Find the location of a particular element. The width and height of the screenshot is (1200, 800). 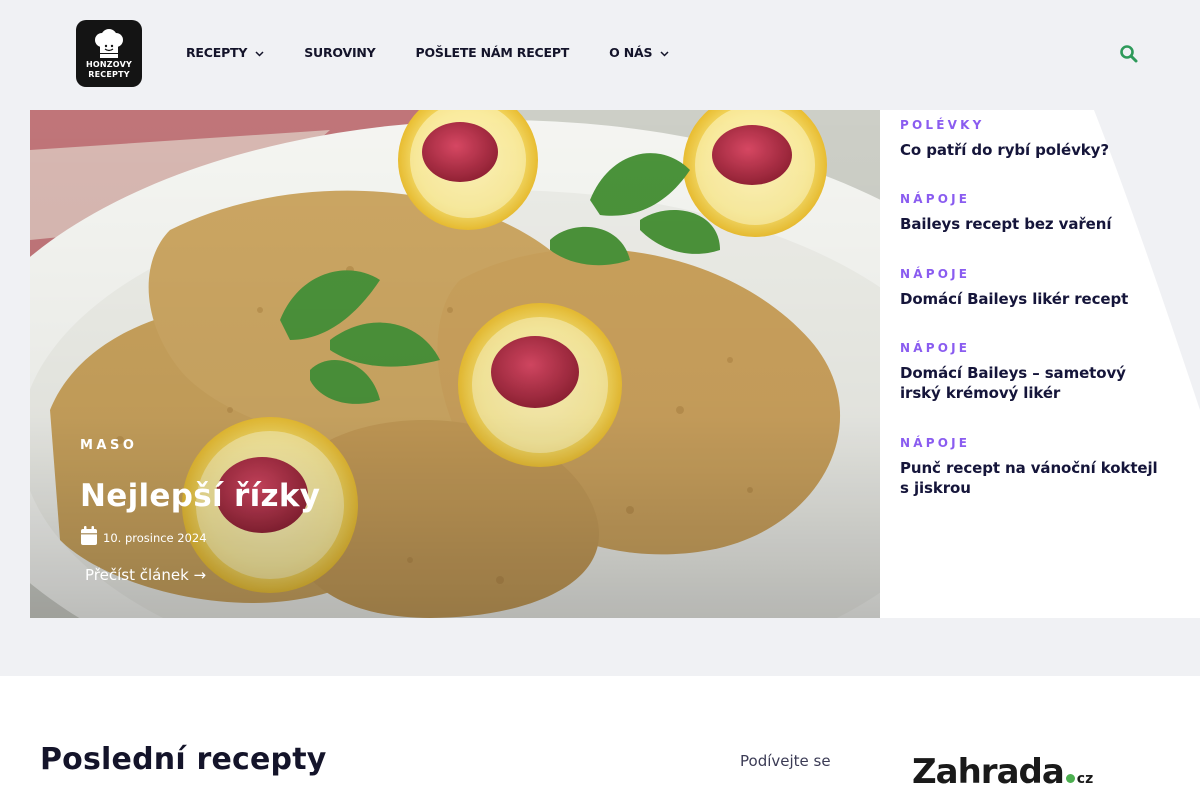

nav-item-label: POŠLETE NÁM RECEPT is located at coordinates (492, 52).